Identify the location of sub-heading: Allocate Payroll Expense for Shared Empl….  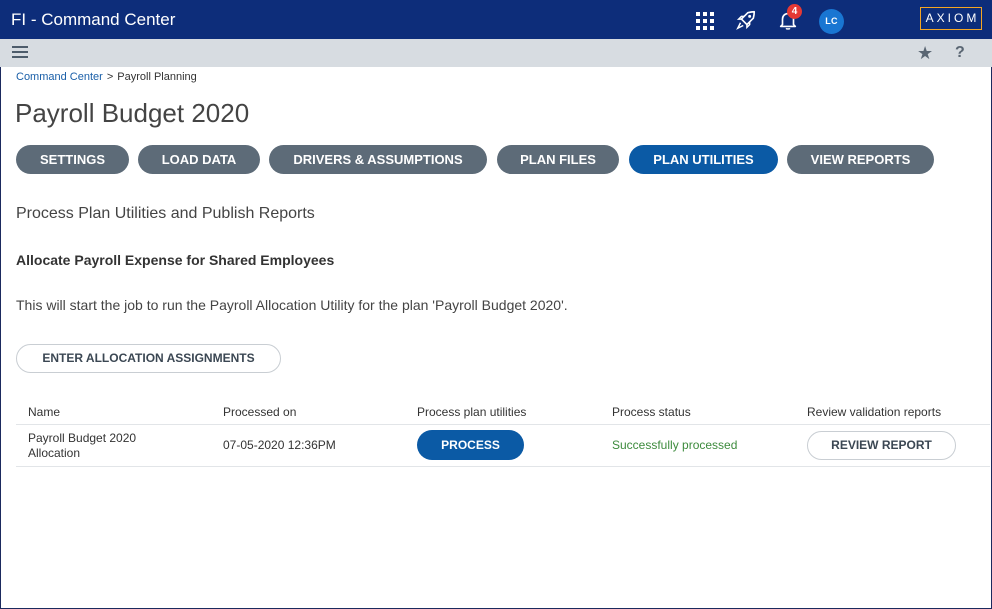
(175, 260).